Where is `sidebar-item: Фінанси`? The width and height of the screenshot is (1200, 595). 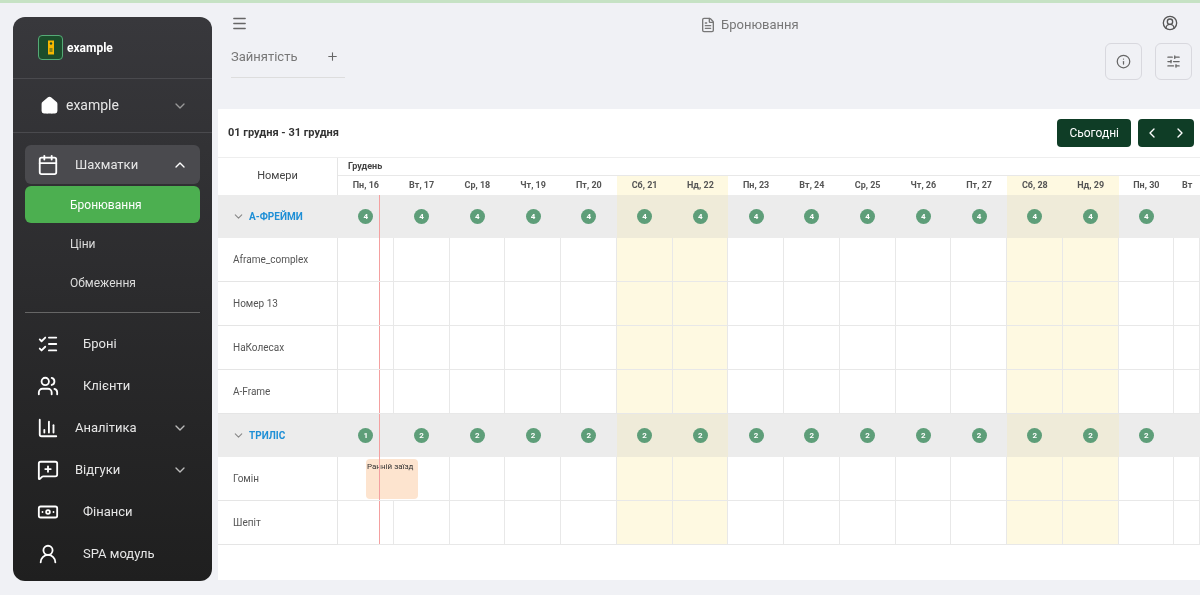
sidebar-item: Фінанси is located at coordinates (112, 511).